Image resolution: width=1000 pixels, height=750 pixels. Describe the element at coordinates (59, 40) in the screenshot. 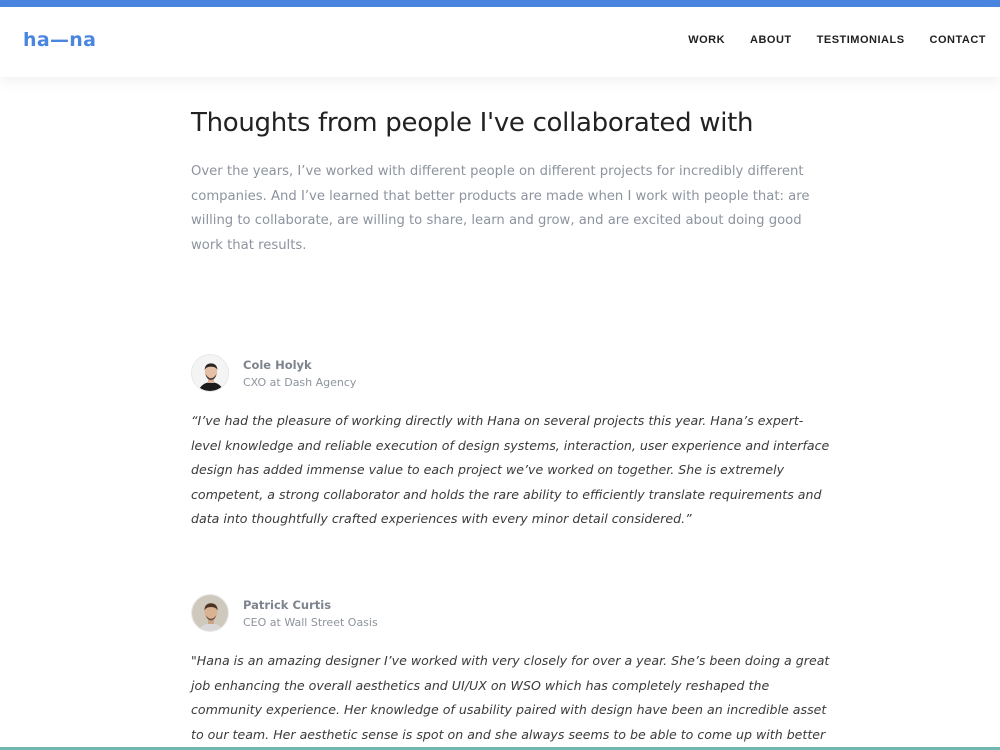

I see `site-logo: ha—na` at that location.